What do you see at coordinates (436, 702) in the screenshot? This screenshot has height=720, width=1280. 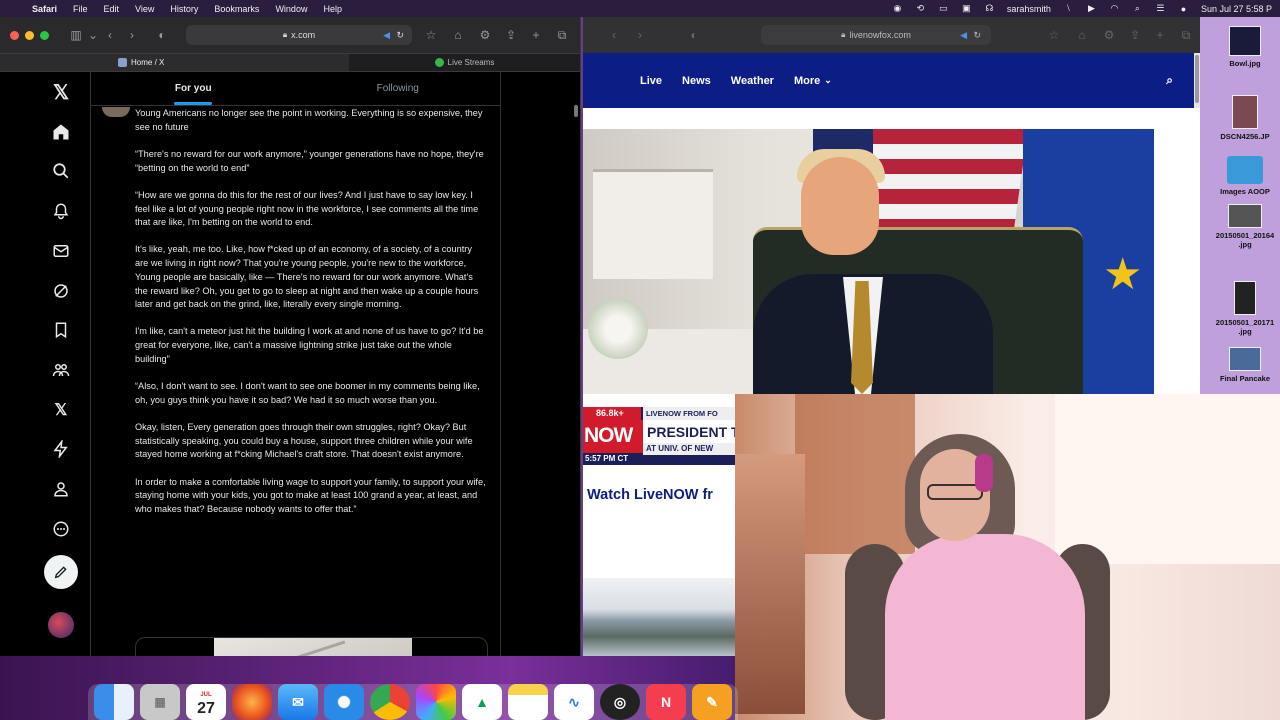 I see `photos-icon` at bounding box center [436, 702].